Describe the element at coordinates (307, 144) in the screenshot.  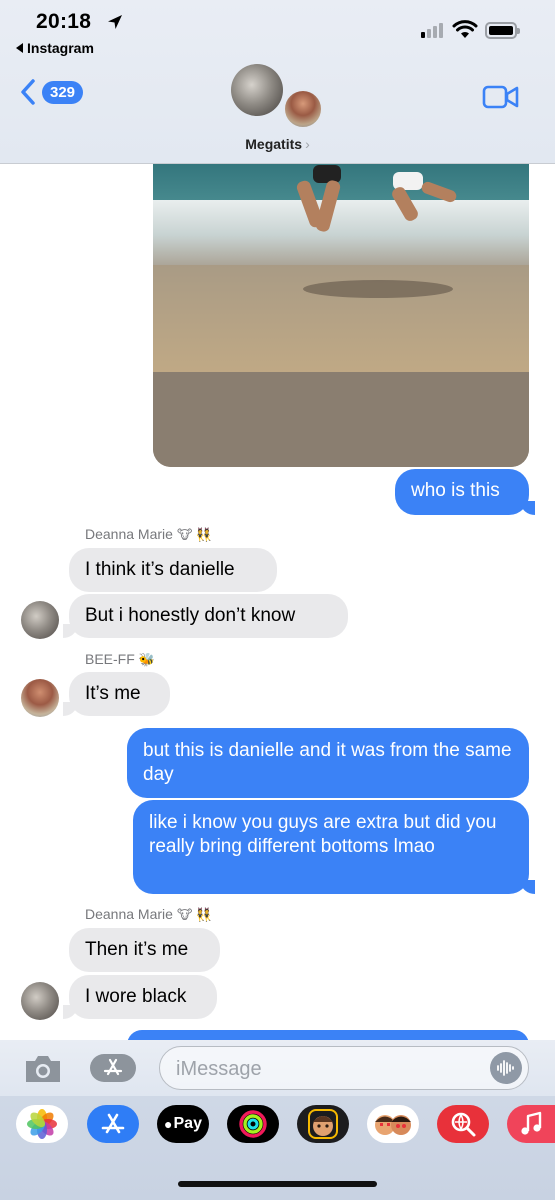
I see `chevron-right-icon: ›` at that location.